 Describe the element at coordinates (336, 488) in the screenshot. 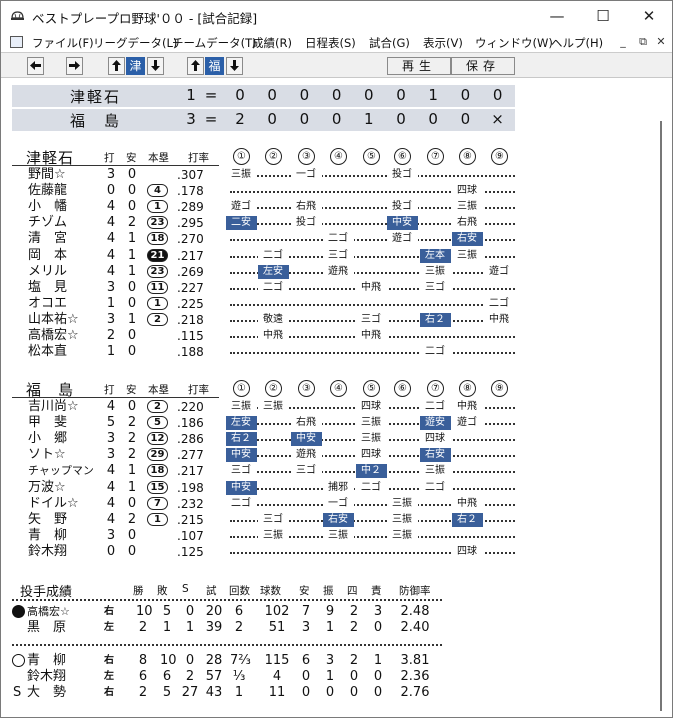

I see `table-row: 万波☆ 4 1 15.198 中安 捕邪 二ゴ 二ゴ` at that location.